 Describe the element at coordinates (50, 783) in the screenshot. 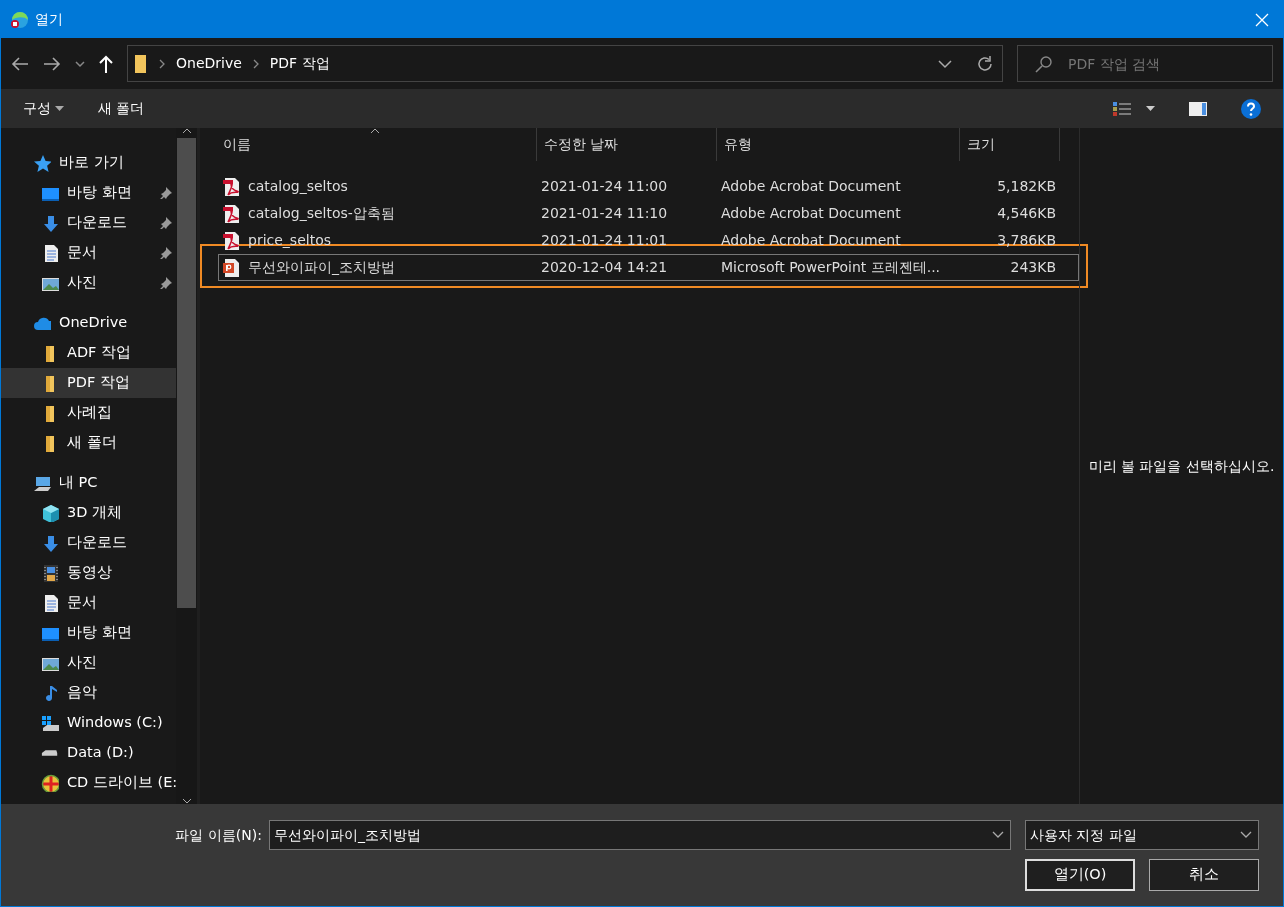

I see `disc-icon` at that location.